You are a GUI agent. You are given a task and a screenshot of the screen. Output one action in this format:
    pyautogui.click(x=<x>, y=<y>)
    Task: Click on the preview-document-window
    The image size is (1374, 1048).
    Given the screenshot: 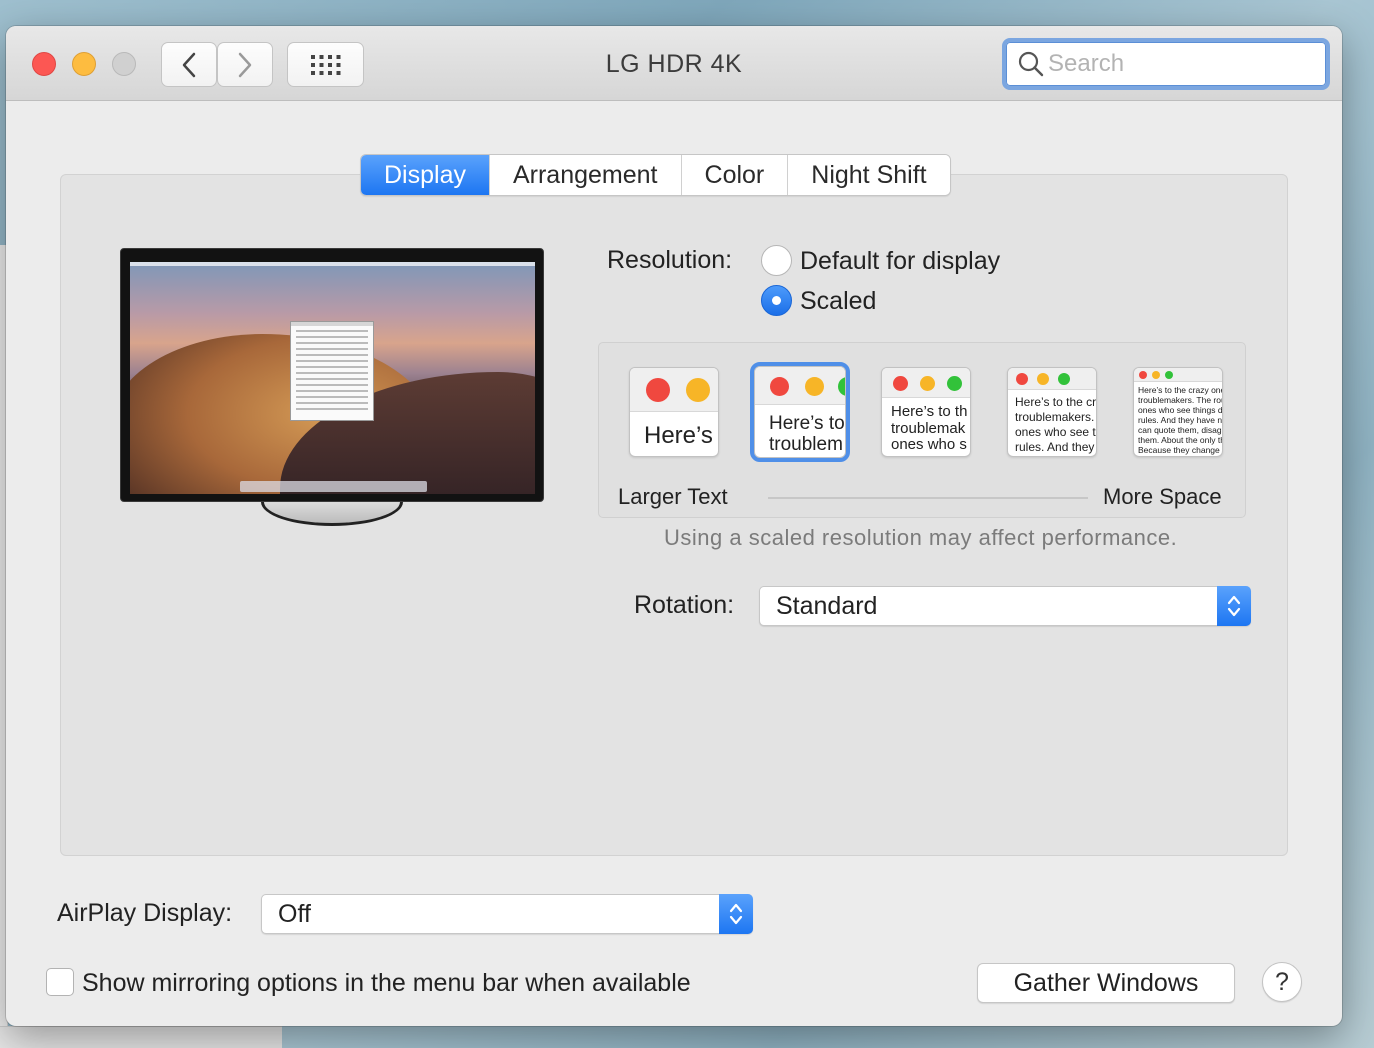 What is the action you would take?
    pyautogui.click(x=332, y=371)
    